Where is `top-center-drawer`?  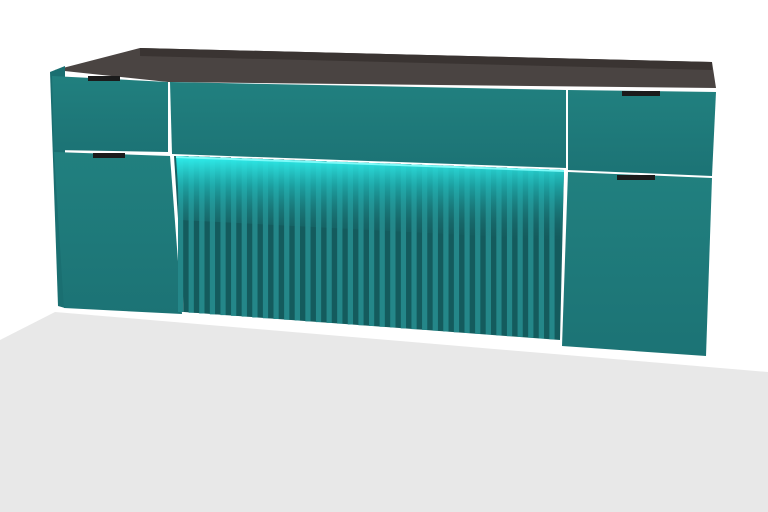
top-center-drawer is located at coordinates (368, 125).